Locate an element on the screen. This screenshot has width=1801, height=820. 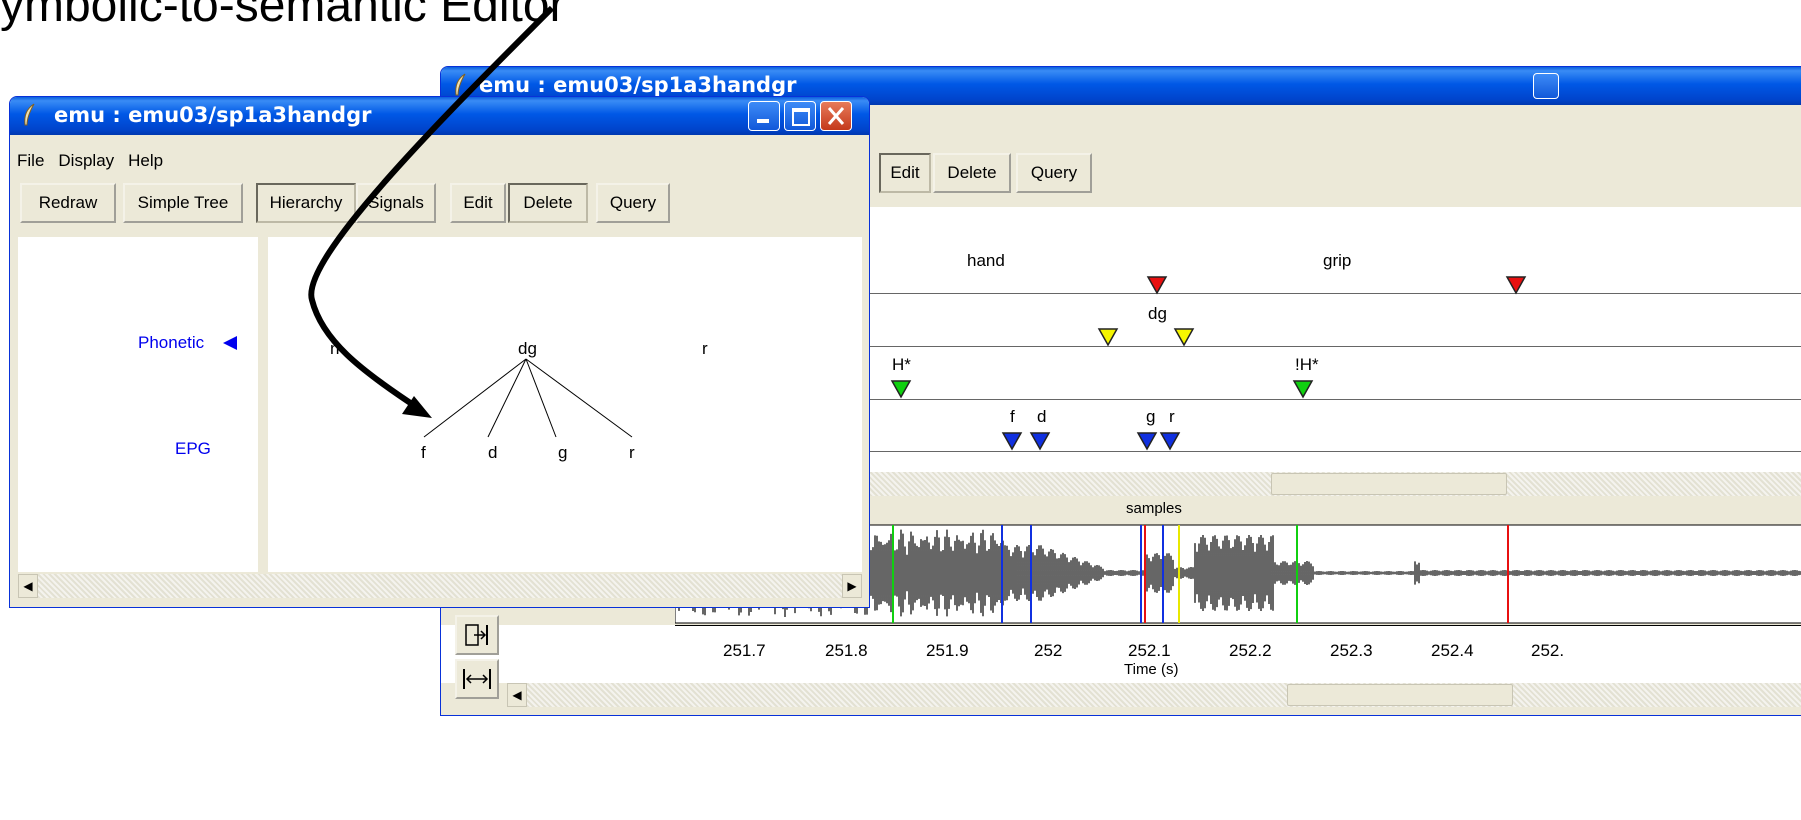
tick-label: 252.3 is located at coordinates (1351, 650).